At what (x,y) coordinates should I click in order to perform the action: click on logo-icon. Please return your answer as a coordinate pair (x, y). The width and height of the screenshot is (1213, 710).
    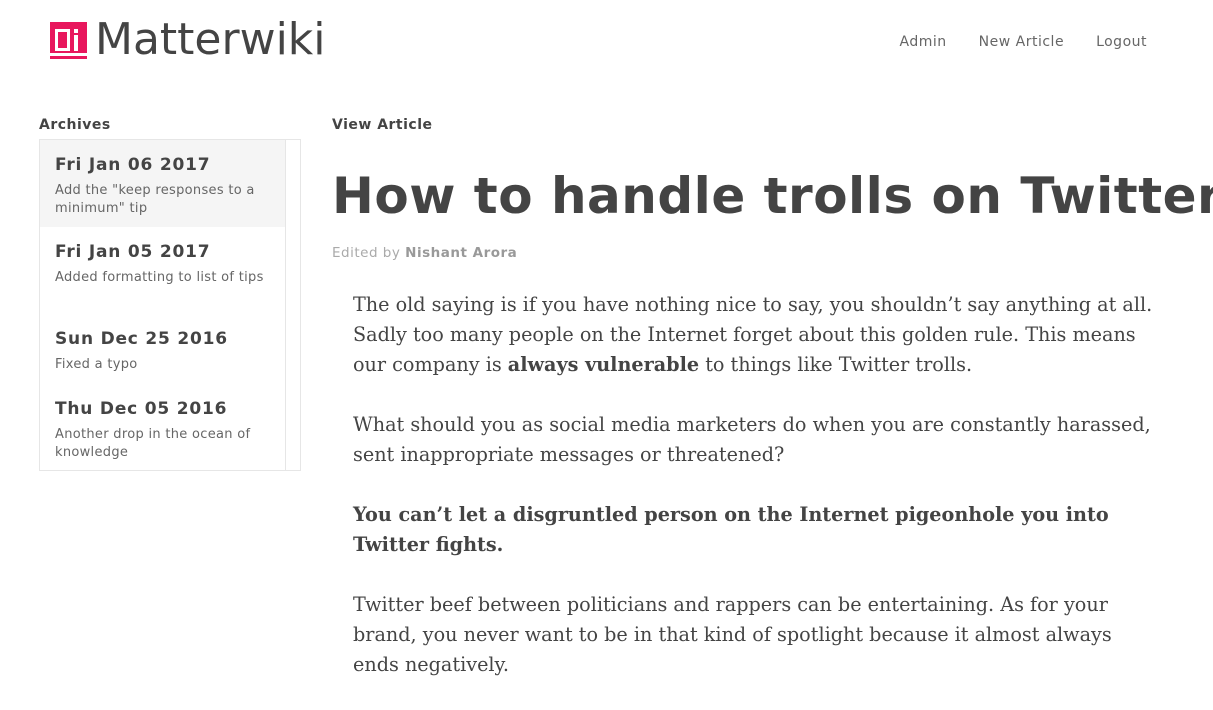
    Looking at the image, I should click on (68, 40).